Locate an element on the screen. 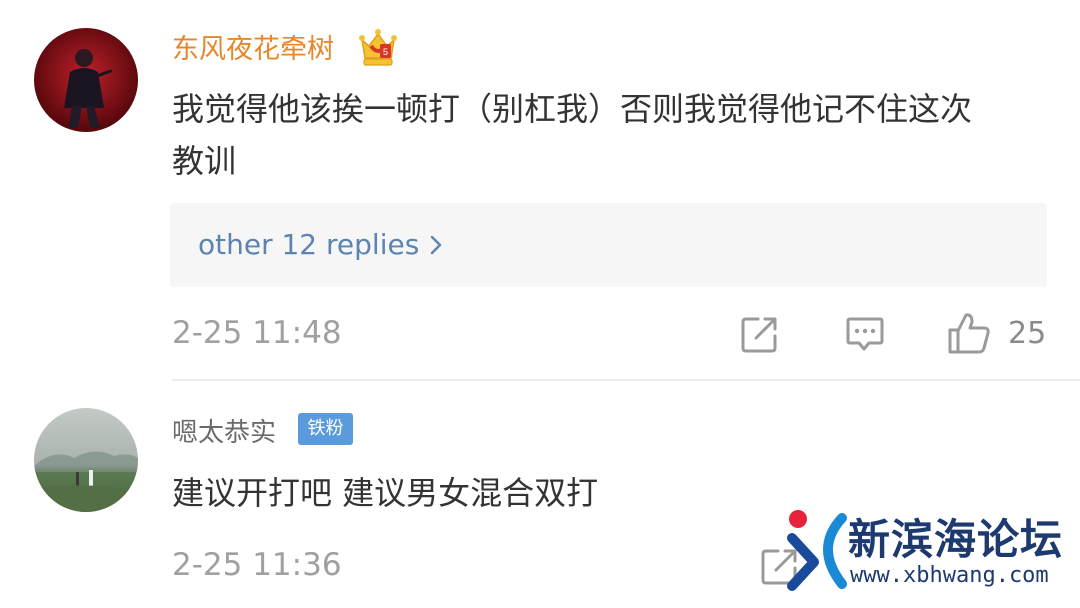 This screenshot has width=1080, height=608. username: 嗯太恭实 is located at coordinates (224, 433).